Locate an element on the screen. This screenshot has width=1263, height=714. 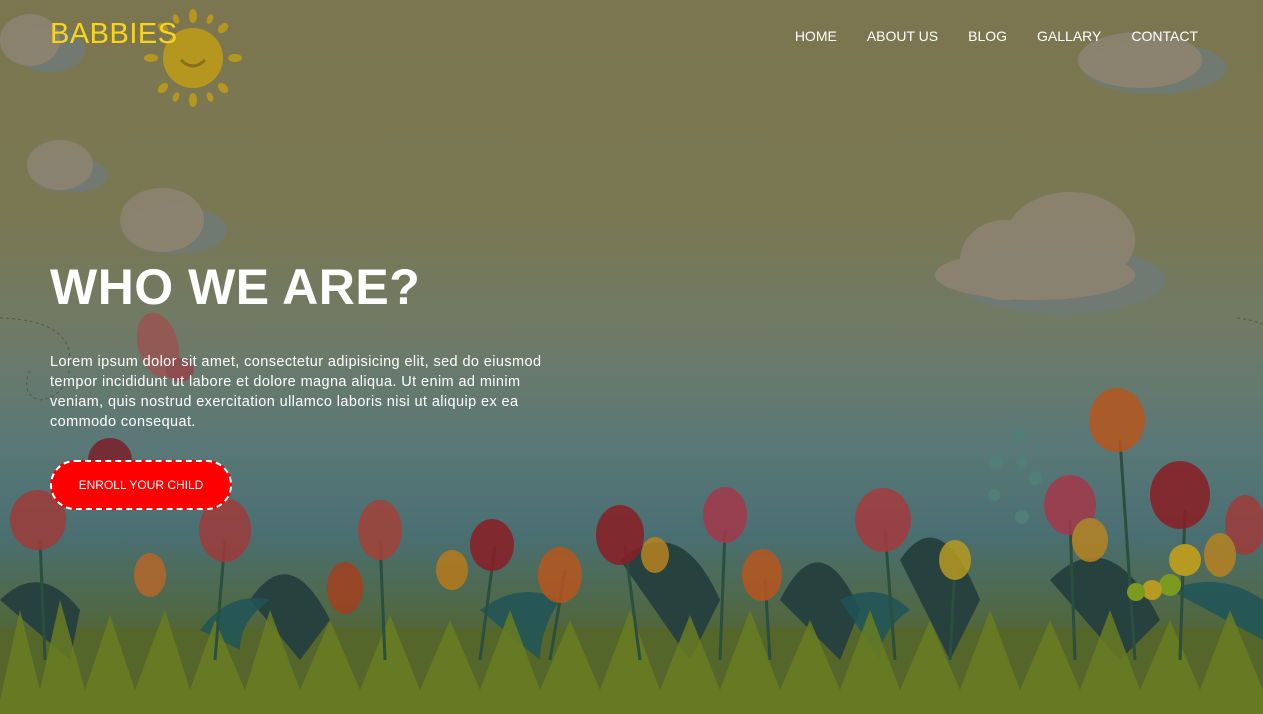
nav-blog-link: BLOG is located at coordinates (987, 36).